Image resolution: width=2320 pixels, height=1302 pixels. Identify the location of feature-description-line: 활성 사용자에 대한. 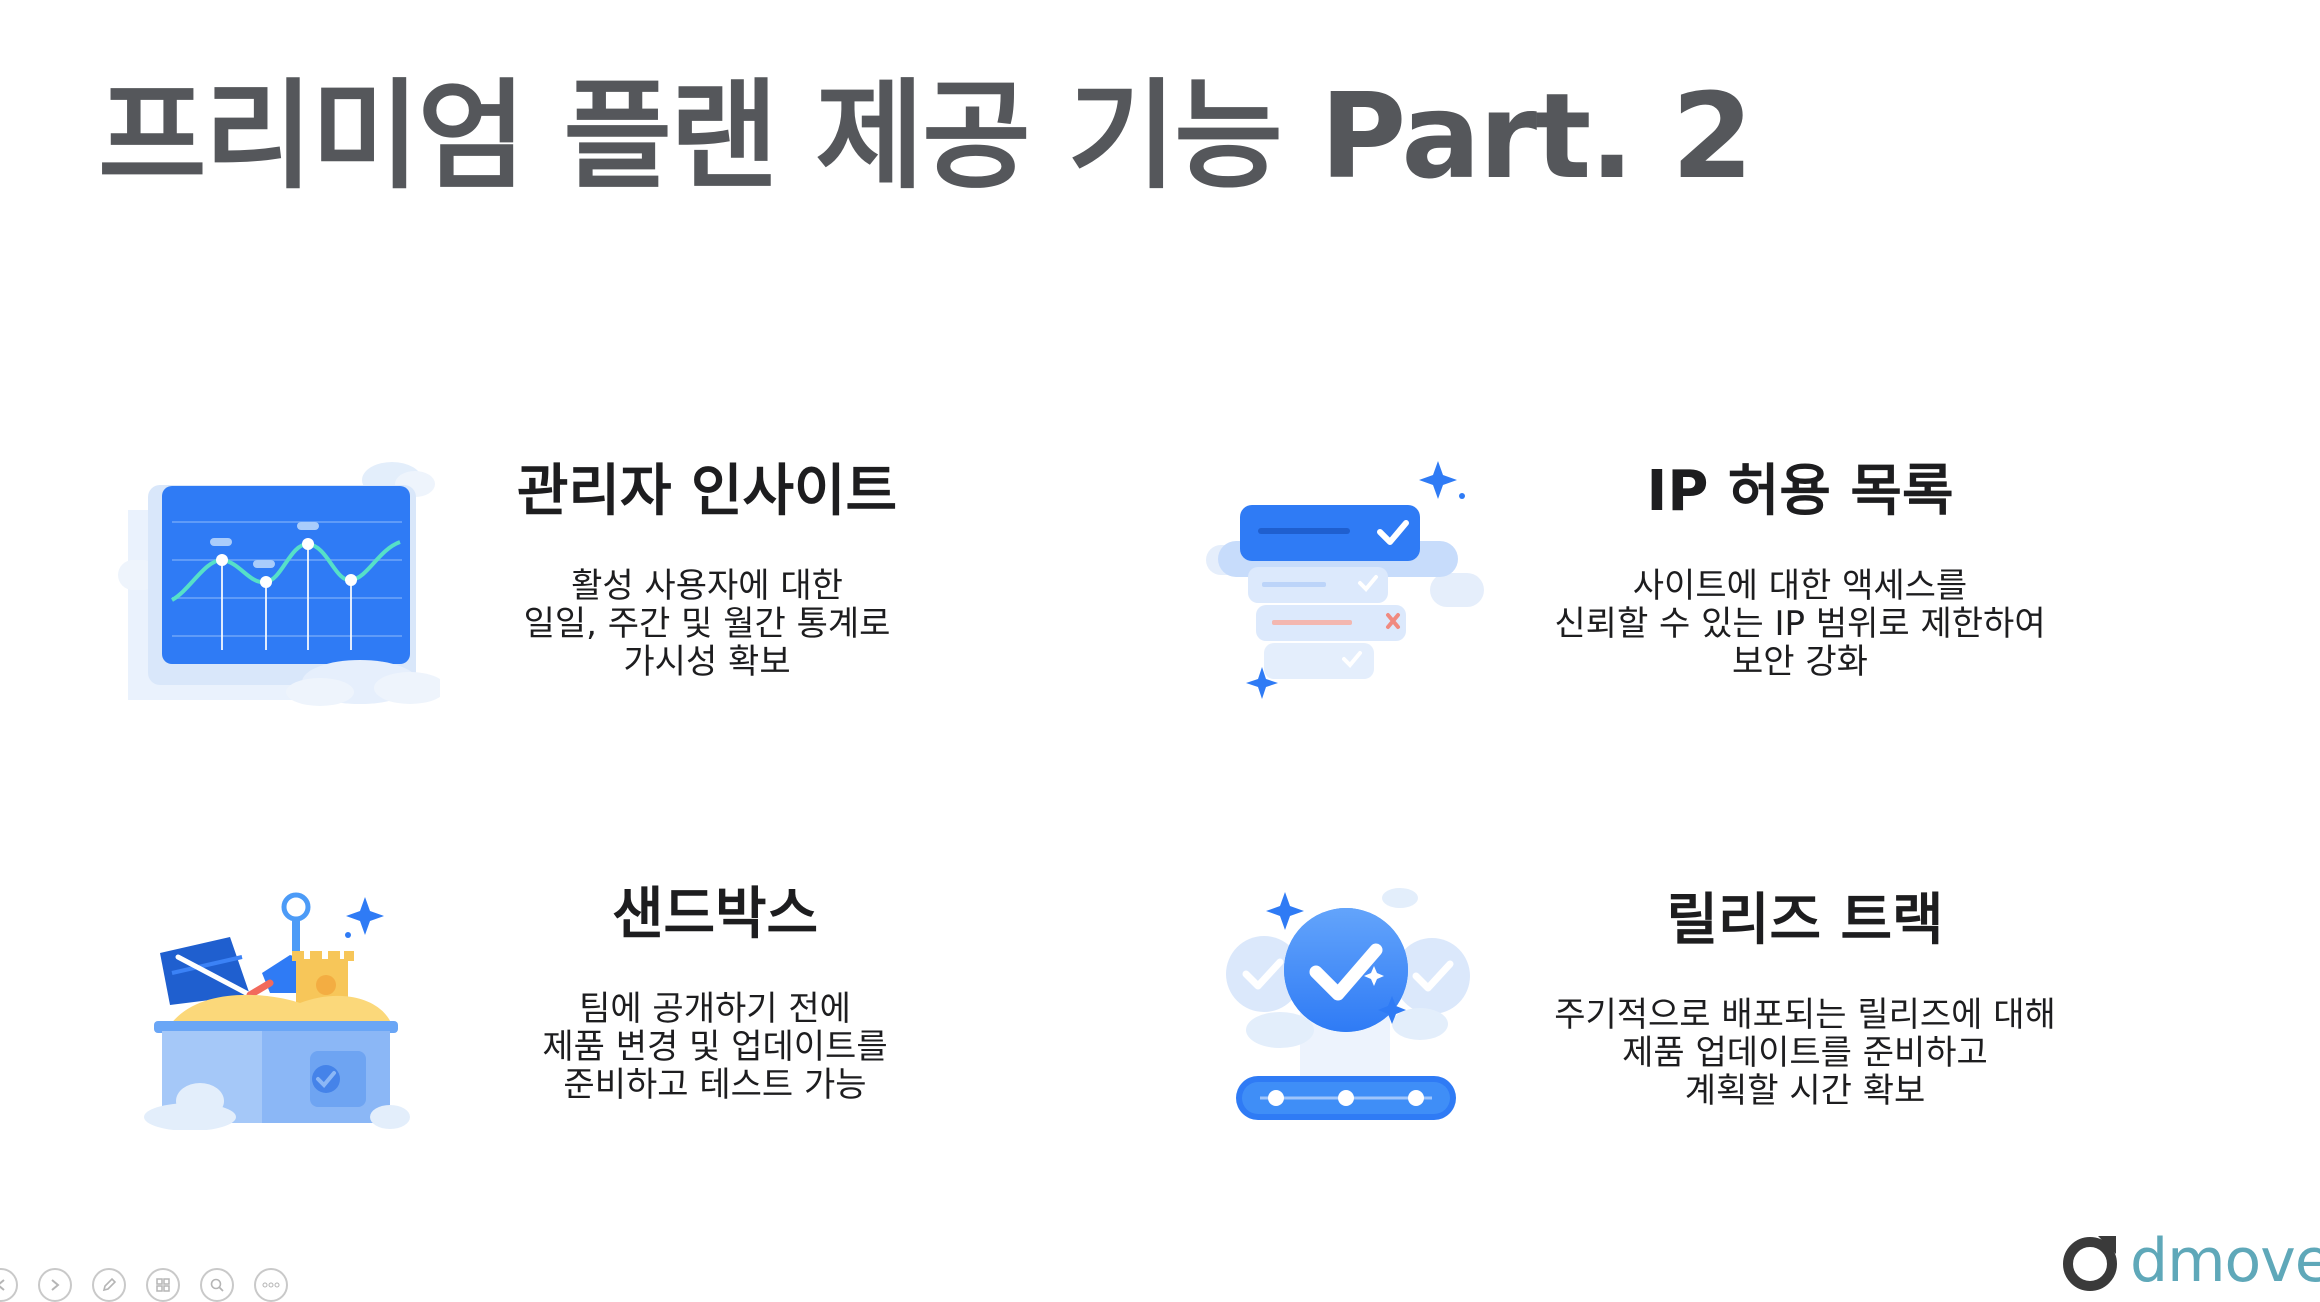
(707, 586).